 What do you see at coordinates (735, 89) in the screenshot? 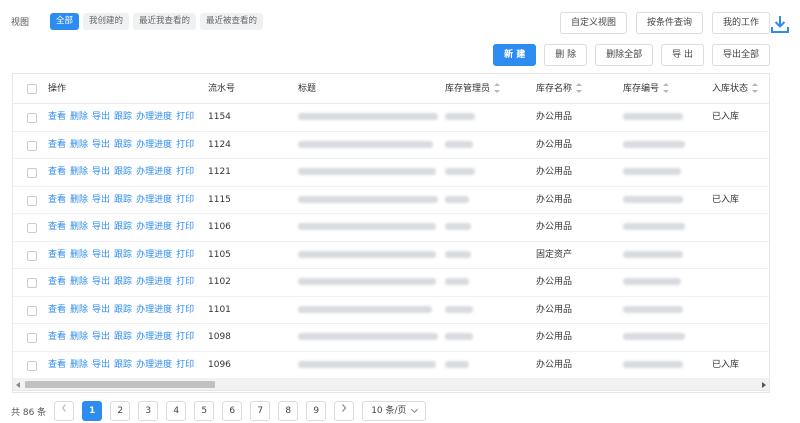
I see `column-header-status: 入库状态` at bounding box center [735, 89].